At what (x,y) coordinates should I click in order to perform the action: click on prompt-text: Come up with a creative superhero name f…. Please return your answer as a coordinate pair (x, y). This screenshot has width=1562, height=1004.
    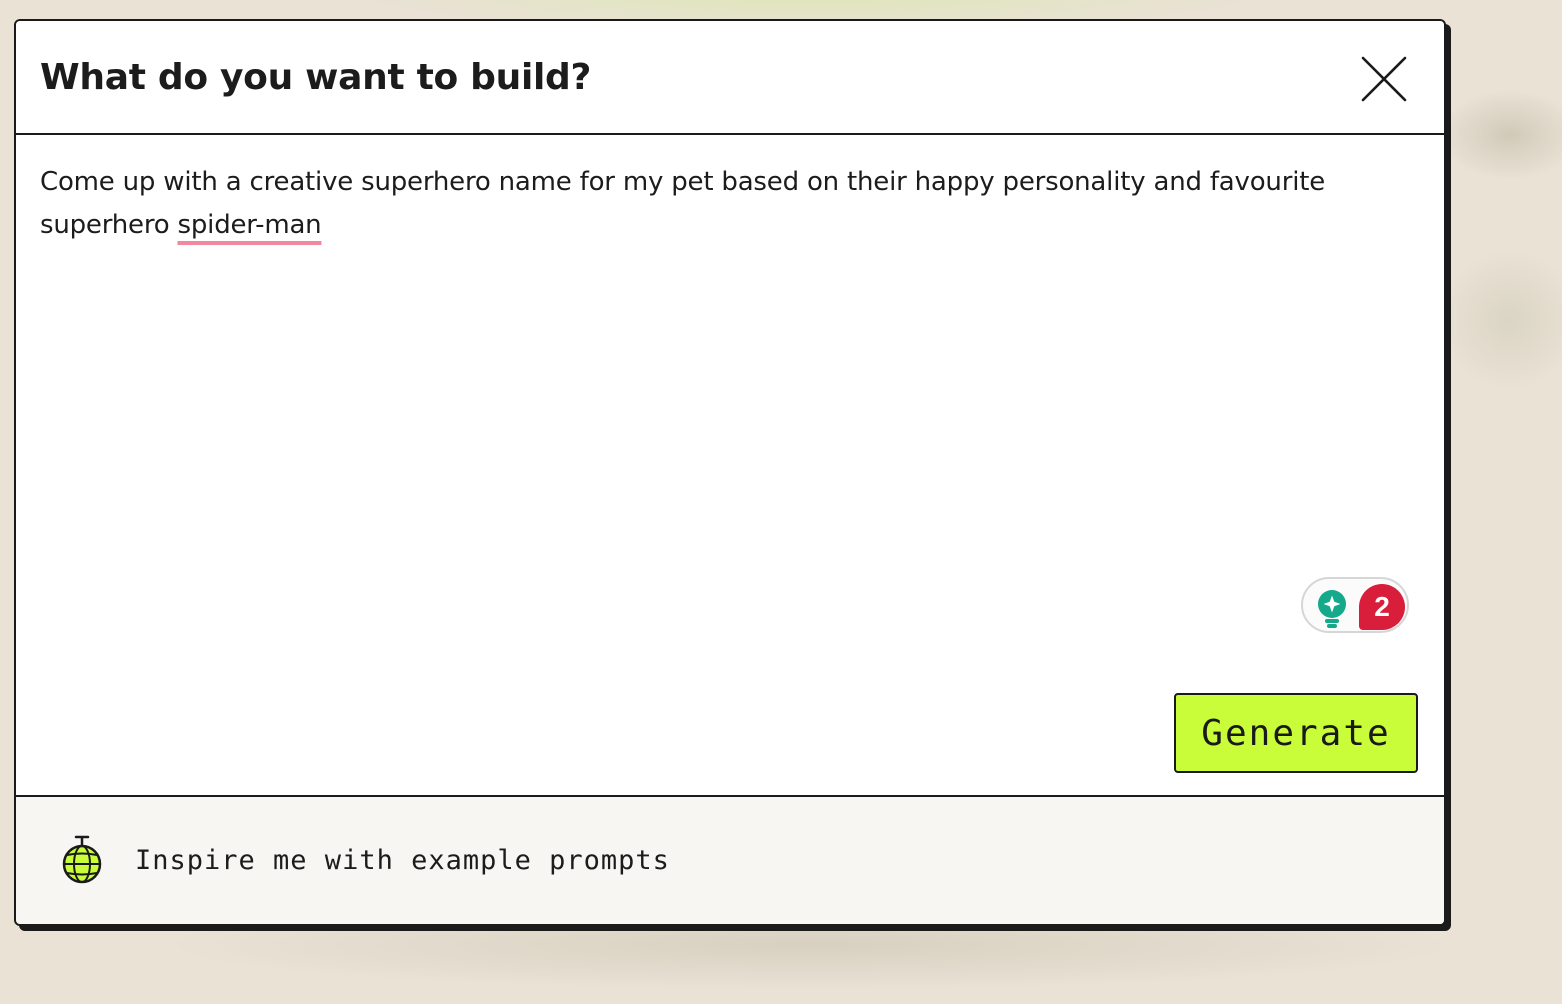
    Looking at the image, I should click on (720, 204).